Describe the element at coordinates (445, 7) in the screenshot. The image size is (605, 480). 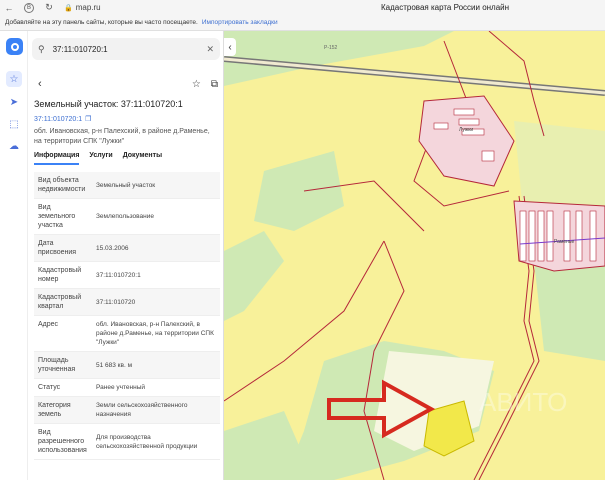
I see `page-title: Кадастровая карта России онлайн` at that location.